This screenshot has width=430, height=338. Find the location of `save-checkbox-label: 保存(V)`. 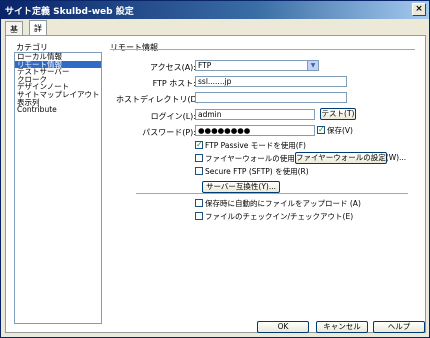

save-checkbox-label: 保存(V) is located at coordinates (340, 130).